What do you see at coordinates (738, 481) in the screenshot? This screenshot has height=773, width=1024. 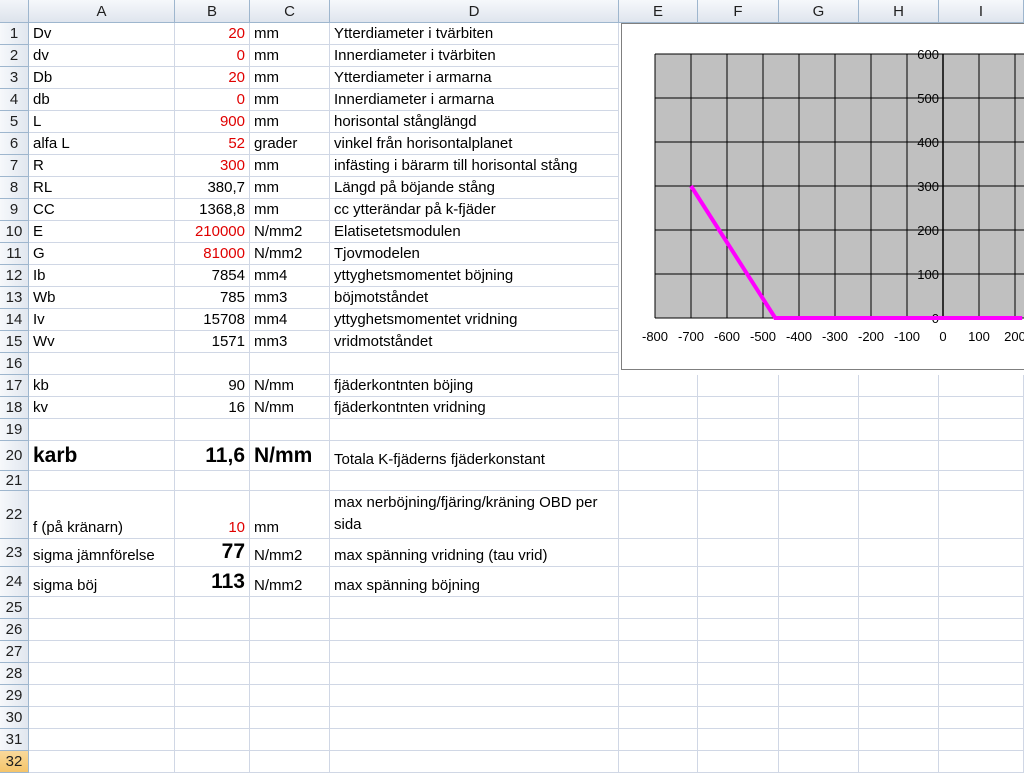 I see `cell-f21` at bounding box center [738, 481].